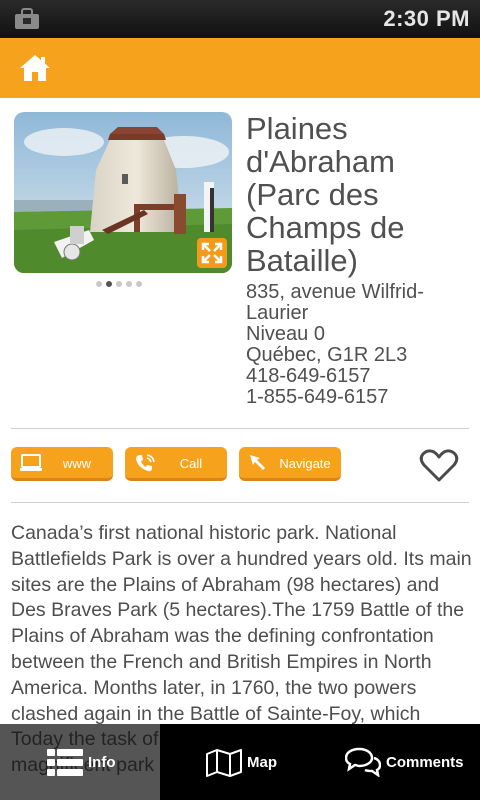  Describe the element at coordinates (257, 462) in the screenshot. I see `navigate-arrow-icon` at that location.